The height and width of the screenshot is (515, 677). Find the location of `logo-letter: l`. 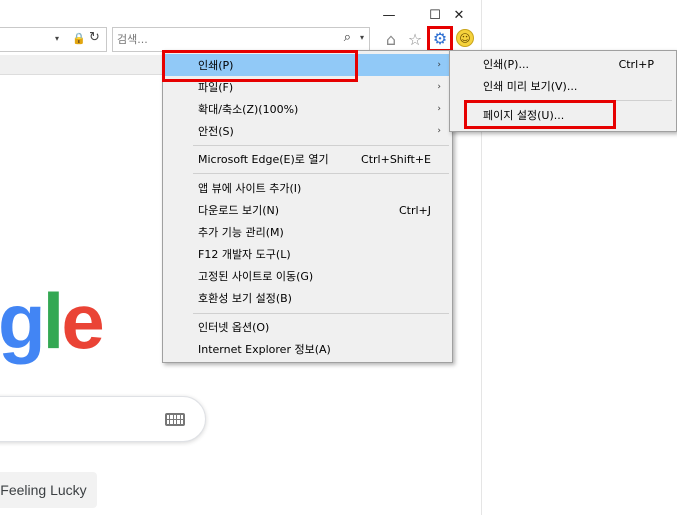

logo-letter: l is located at coordinates (53, 321).